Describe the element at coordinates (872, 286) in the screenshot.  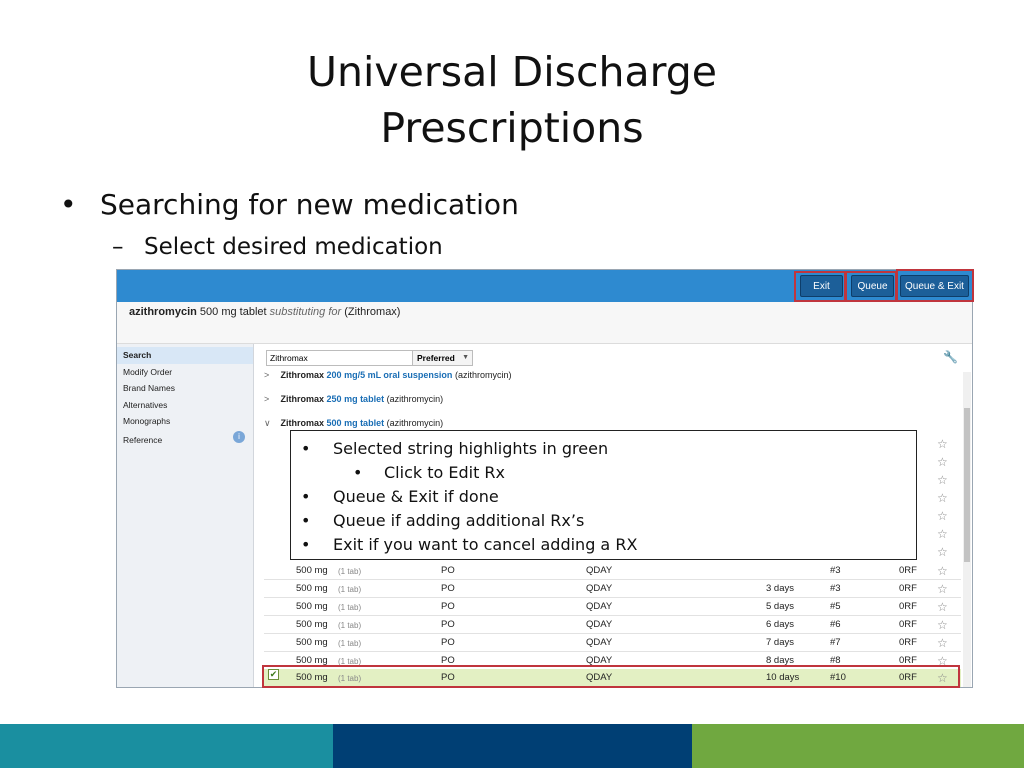
I see `queue-button: Queue` at that location.